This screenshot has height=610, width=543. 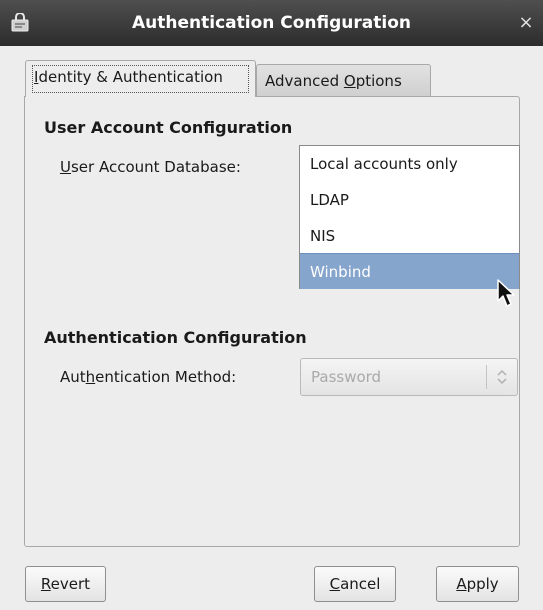 I want to click on authentication-method-value: Password, so click(x=346, y=377).